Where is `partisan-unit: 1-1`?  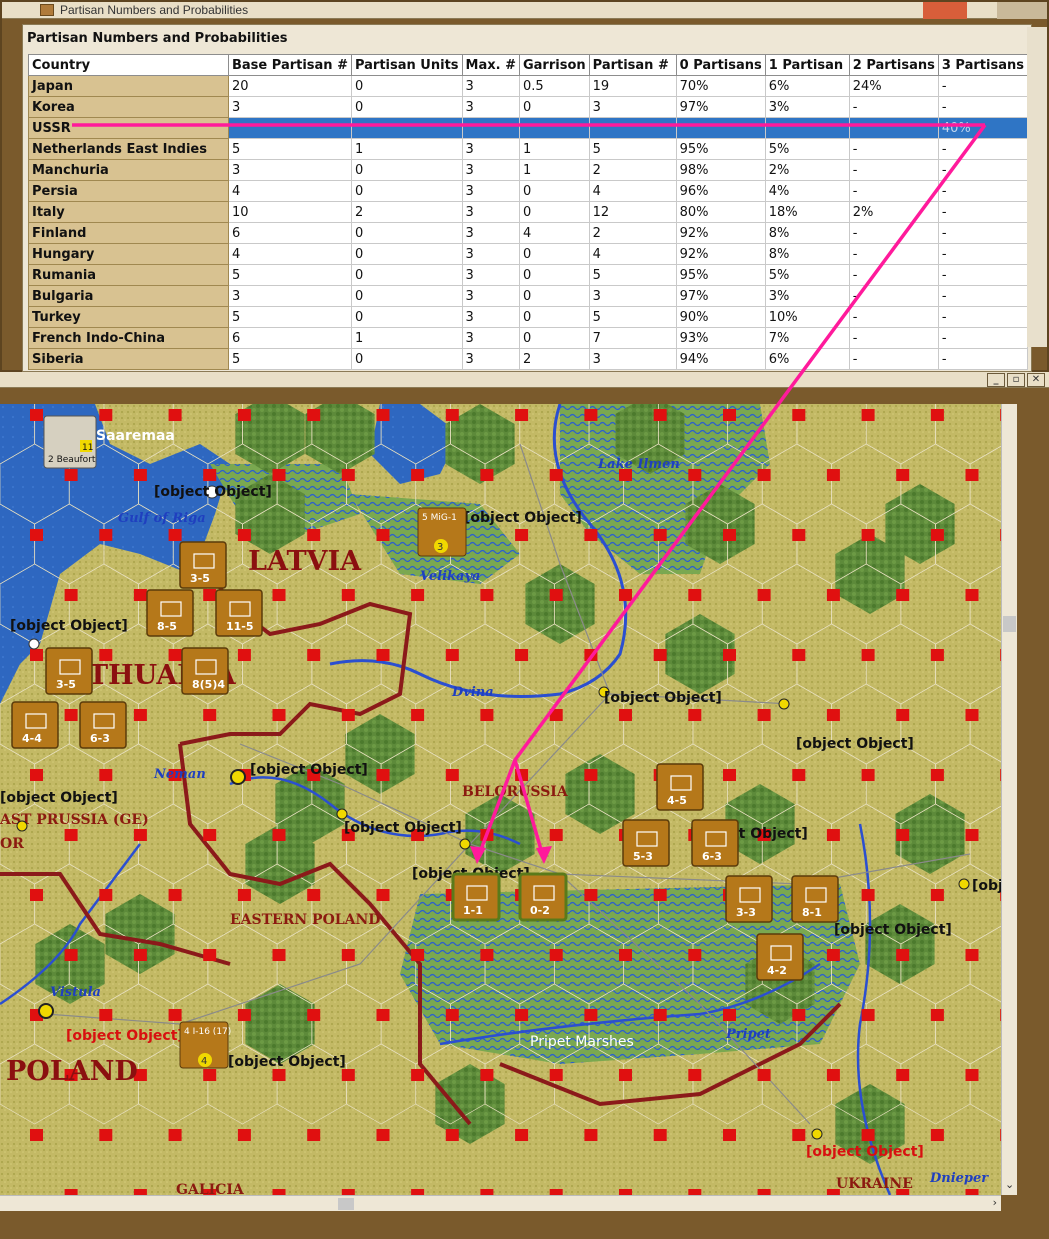
partisan-unit: 1-1 is located at coordinates (476, 897).